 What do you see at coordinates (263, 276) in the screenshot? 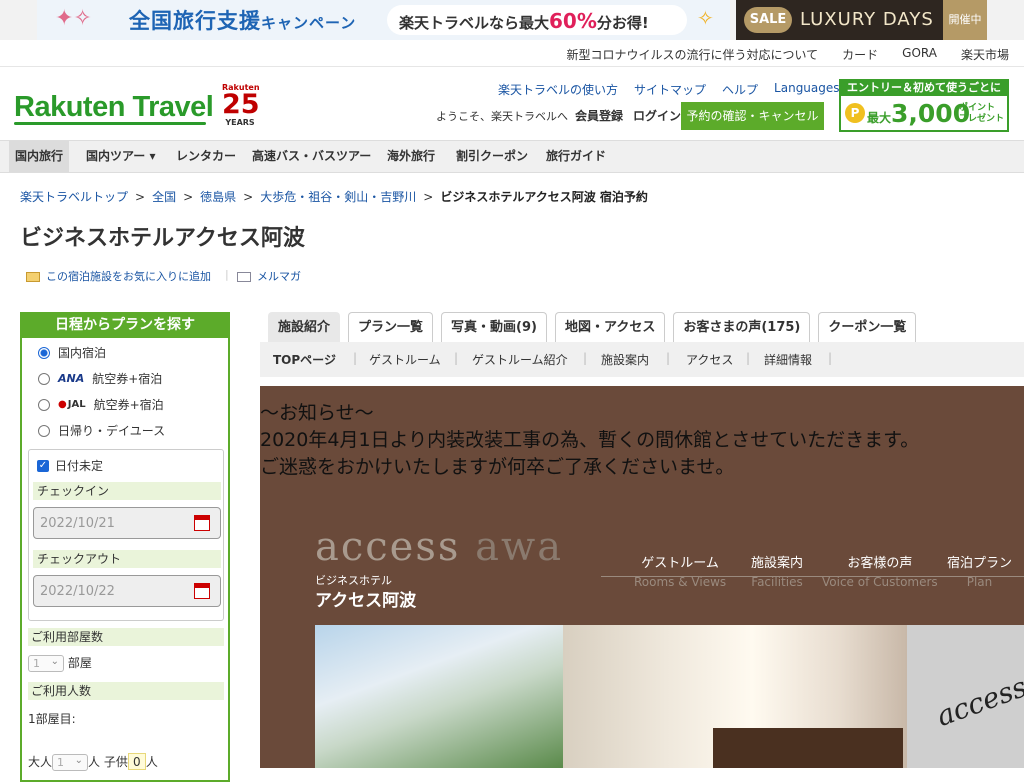
I see `mail-magazine-link: メルマガ` at bounding box center [263, 276].